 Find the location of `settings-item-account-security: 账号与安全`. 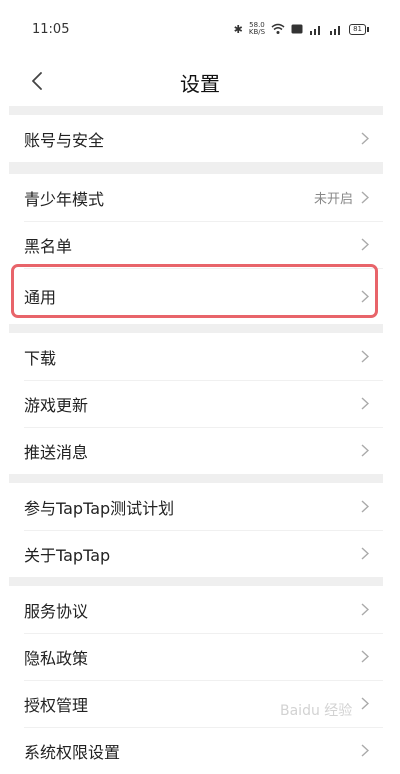

settings-item-account-security: 账号与安全 is located at coordinates (196, 138).